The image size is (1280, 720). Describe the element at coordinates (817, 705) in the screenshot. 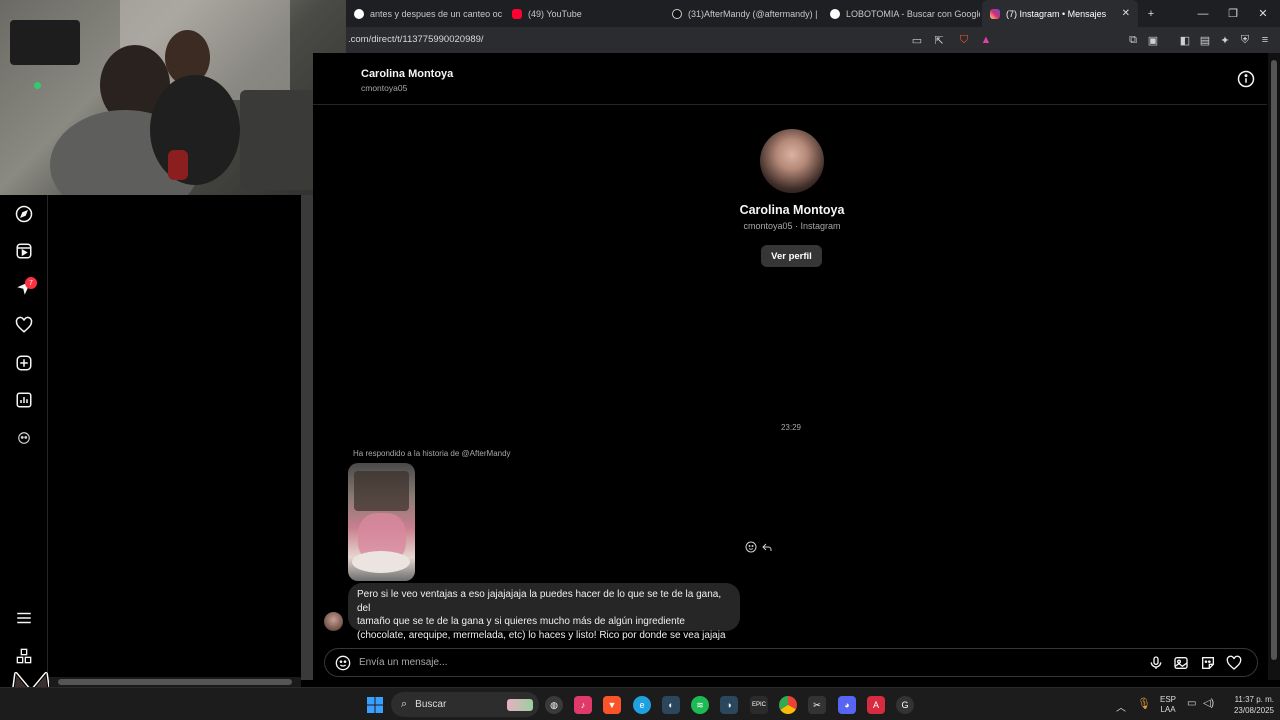

I see `capcut-icon: ✂` at that location.